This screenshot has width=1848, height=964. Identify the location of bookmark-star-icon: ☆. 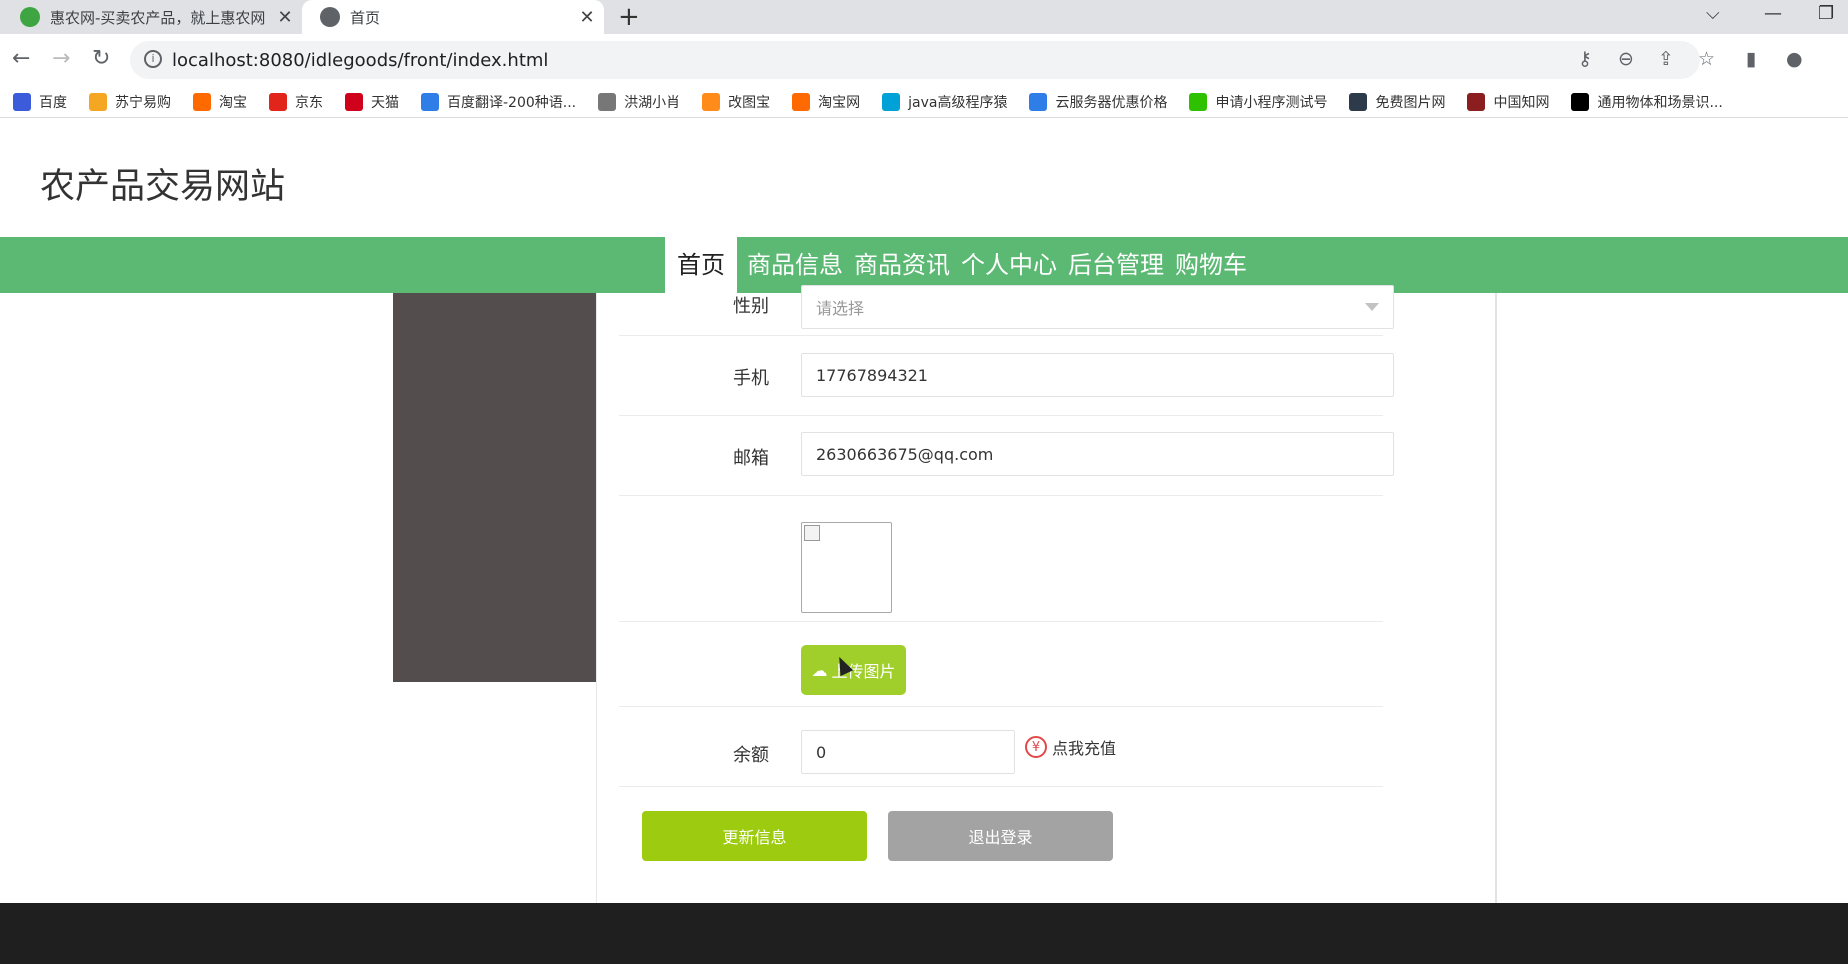
(1706, 59).